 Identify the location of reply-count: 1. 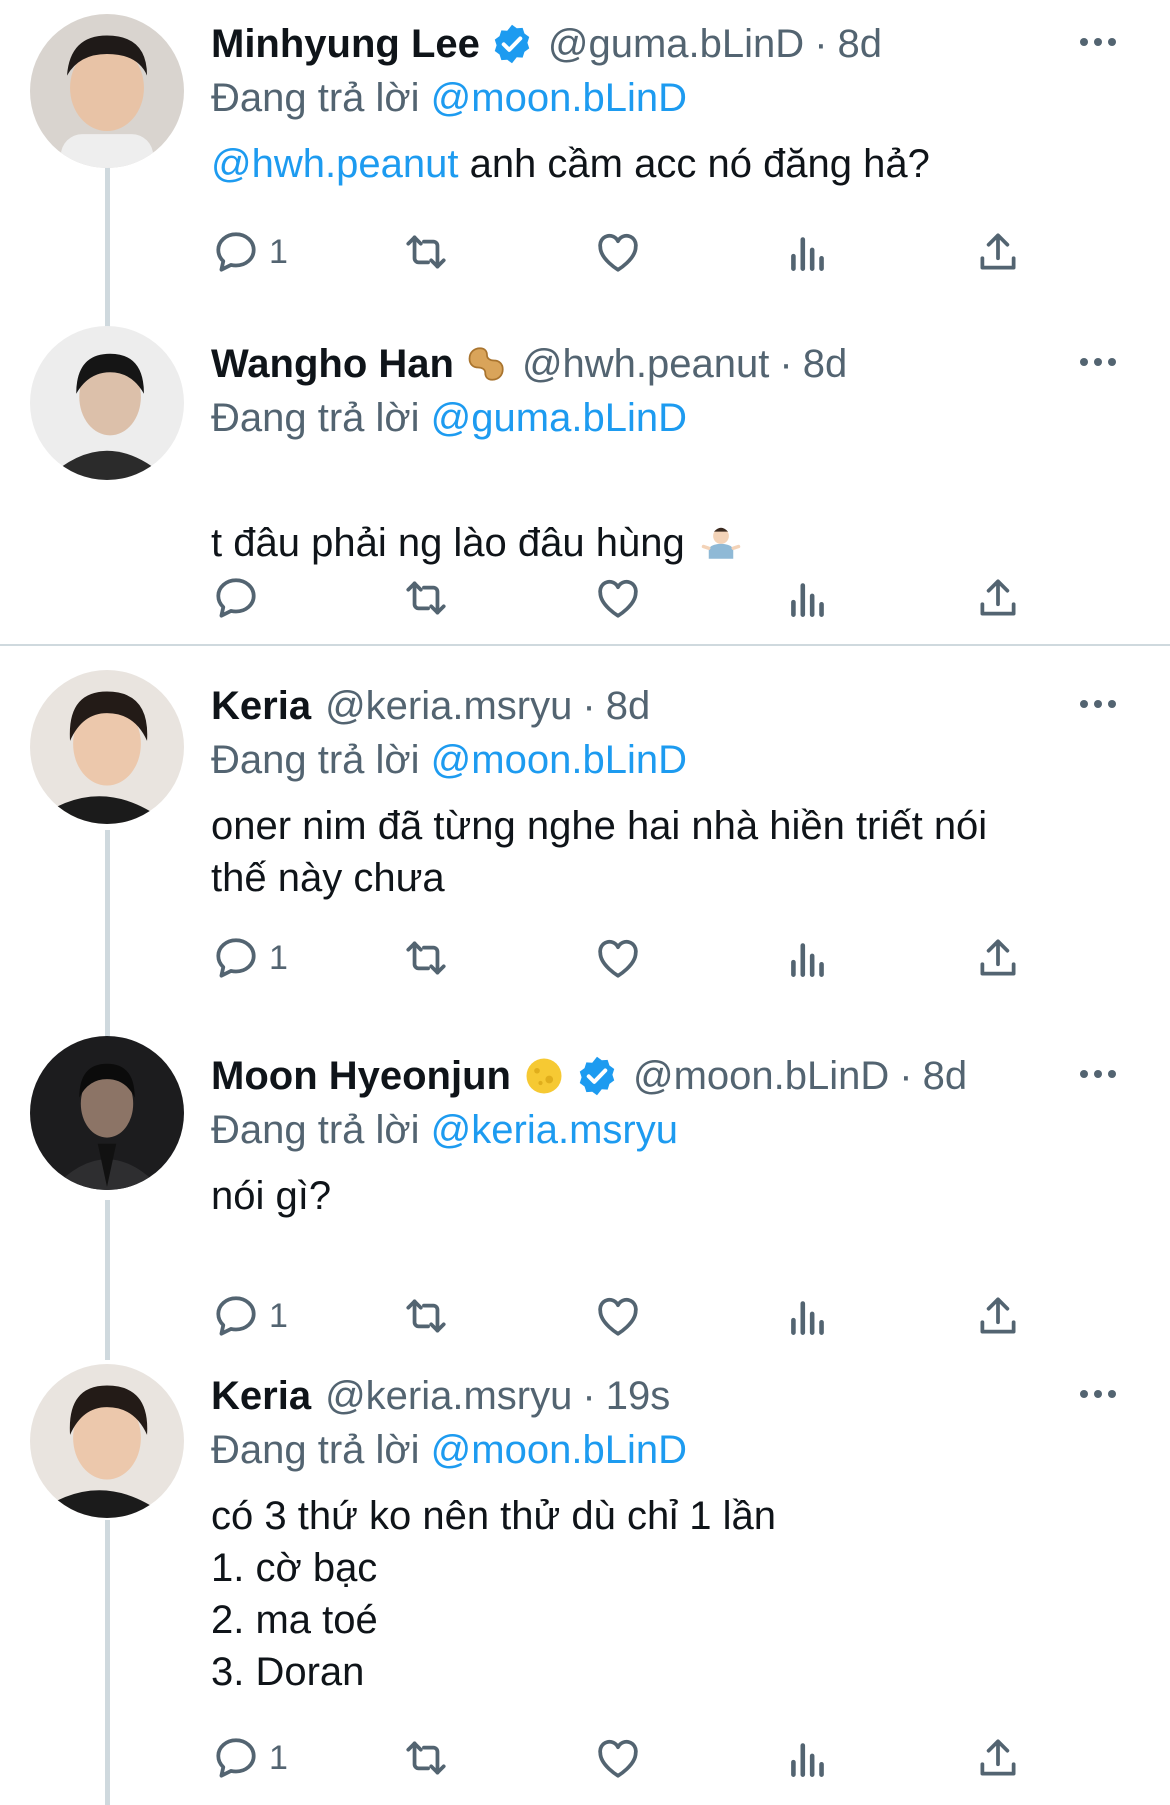
(278, 1757).